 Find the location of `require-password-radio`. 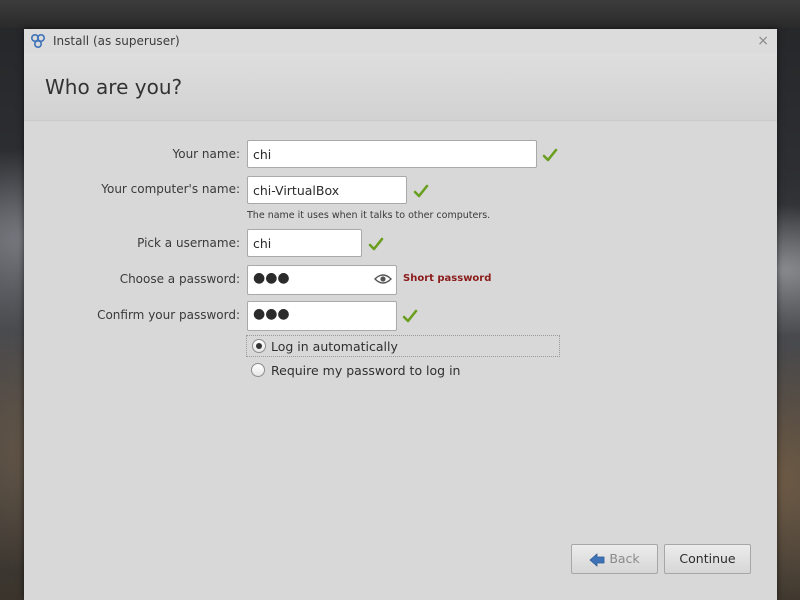

require-password-radio is located at coordinates (258, 370).